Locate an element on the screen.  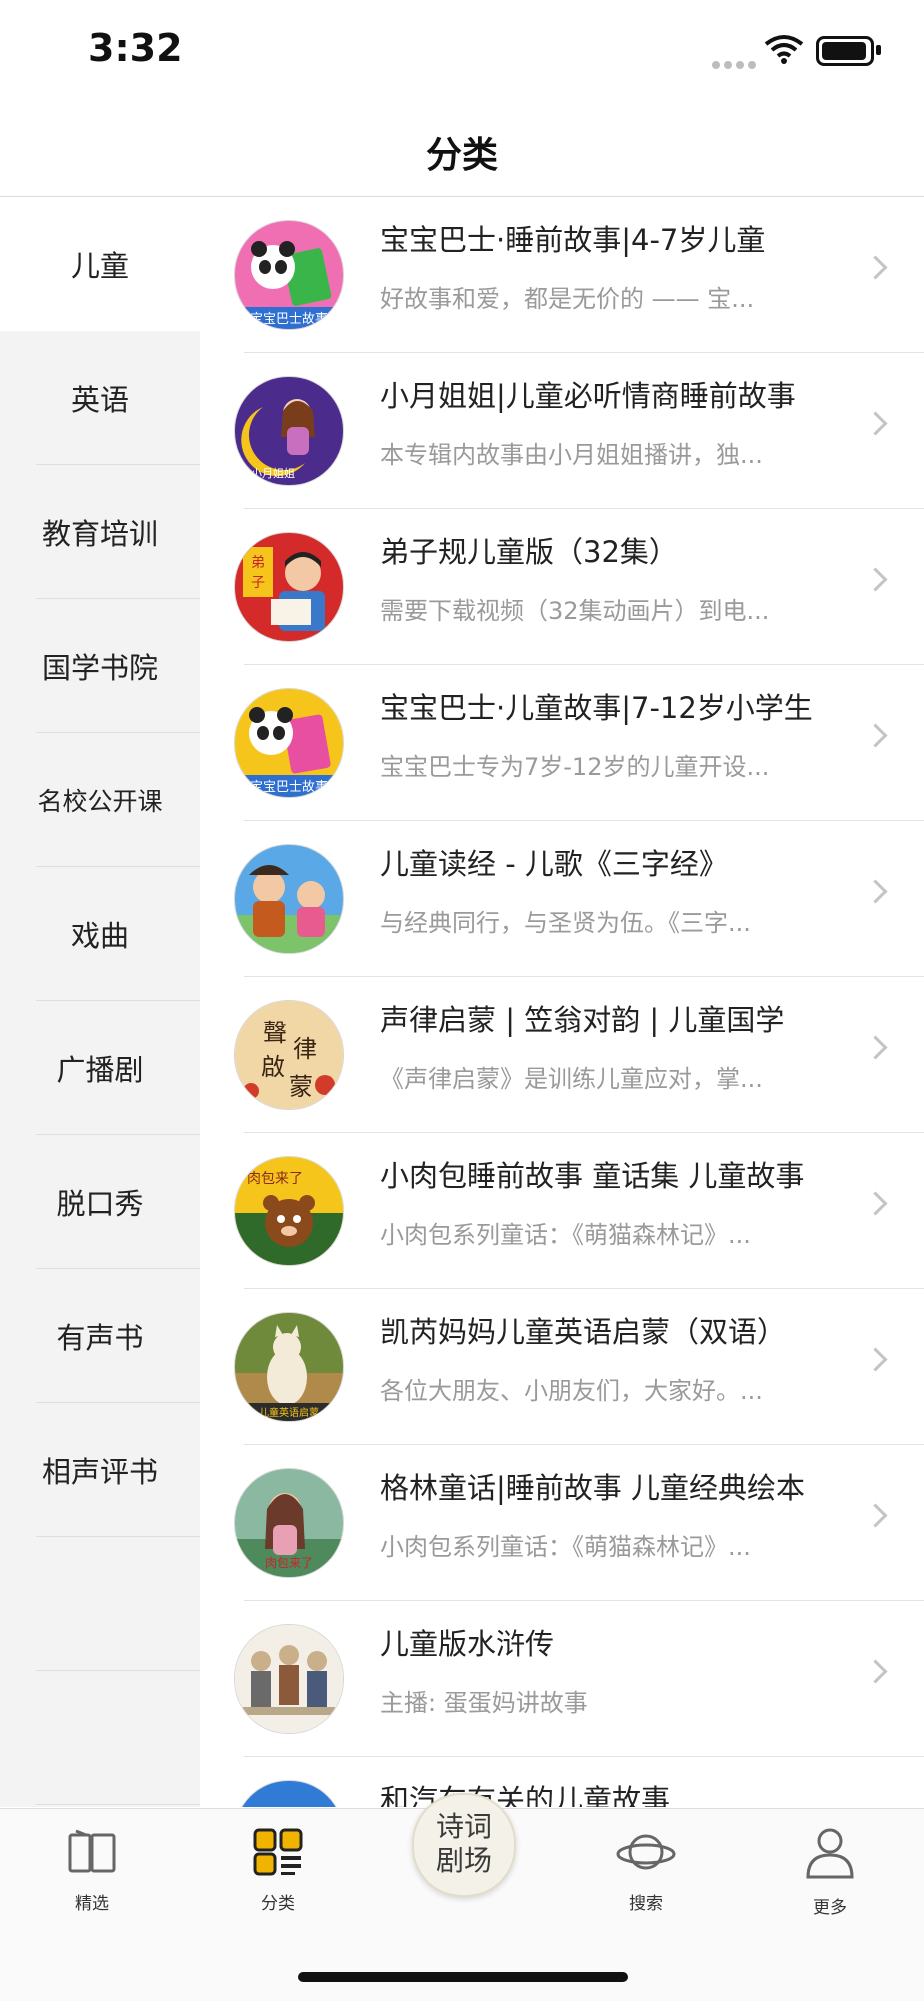
sidebar-item-guoxue: 国学书院 is located at coordinates (100, 666).